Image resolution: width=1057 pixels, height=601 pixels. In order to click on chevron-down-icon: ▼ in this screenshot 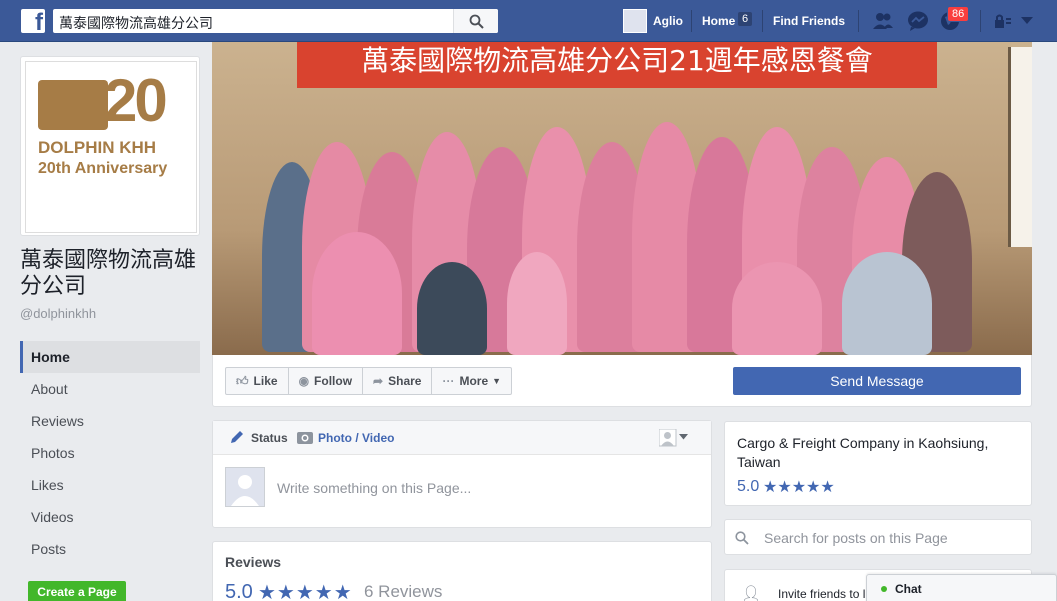, I will do `click(497, 381)`.